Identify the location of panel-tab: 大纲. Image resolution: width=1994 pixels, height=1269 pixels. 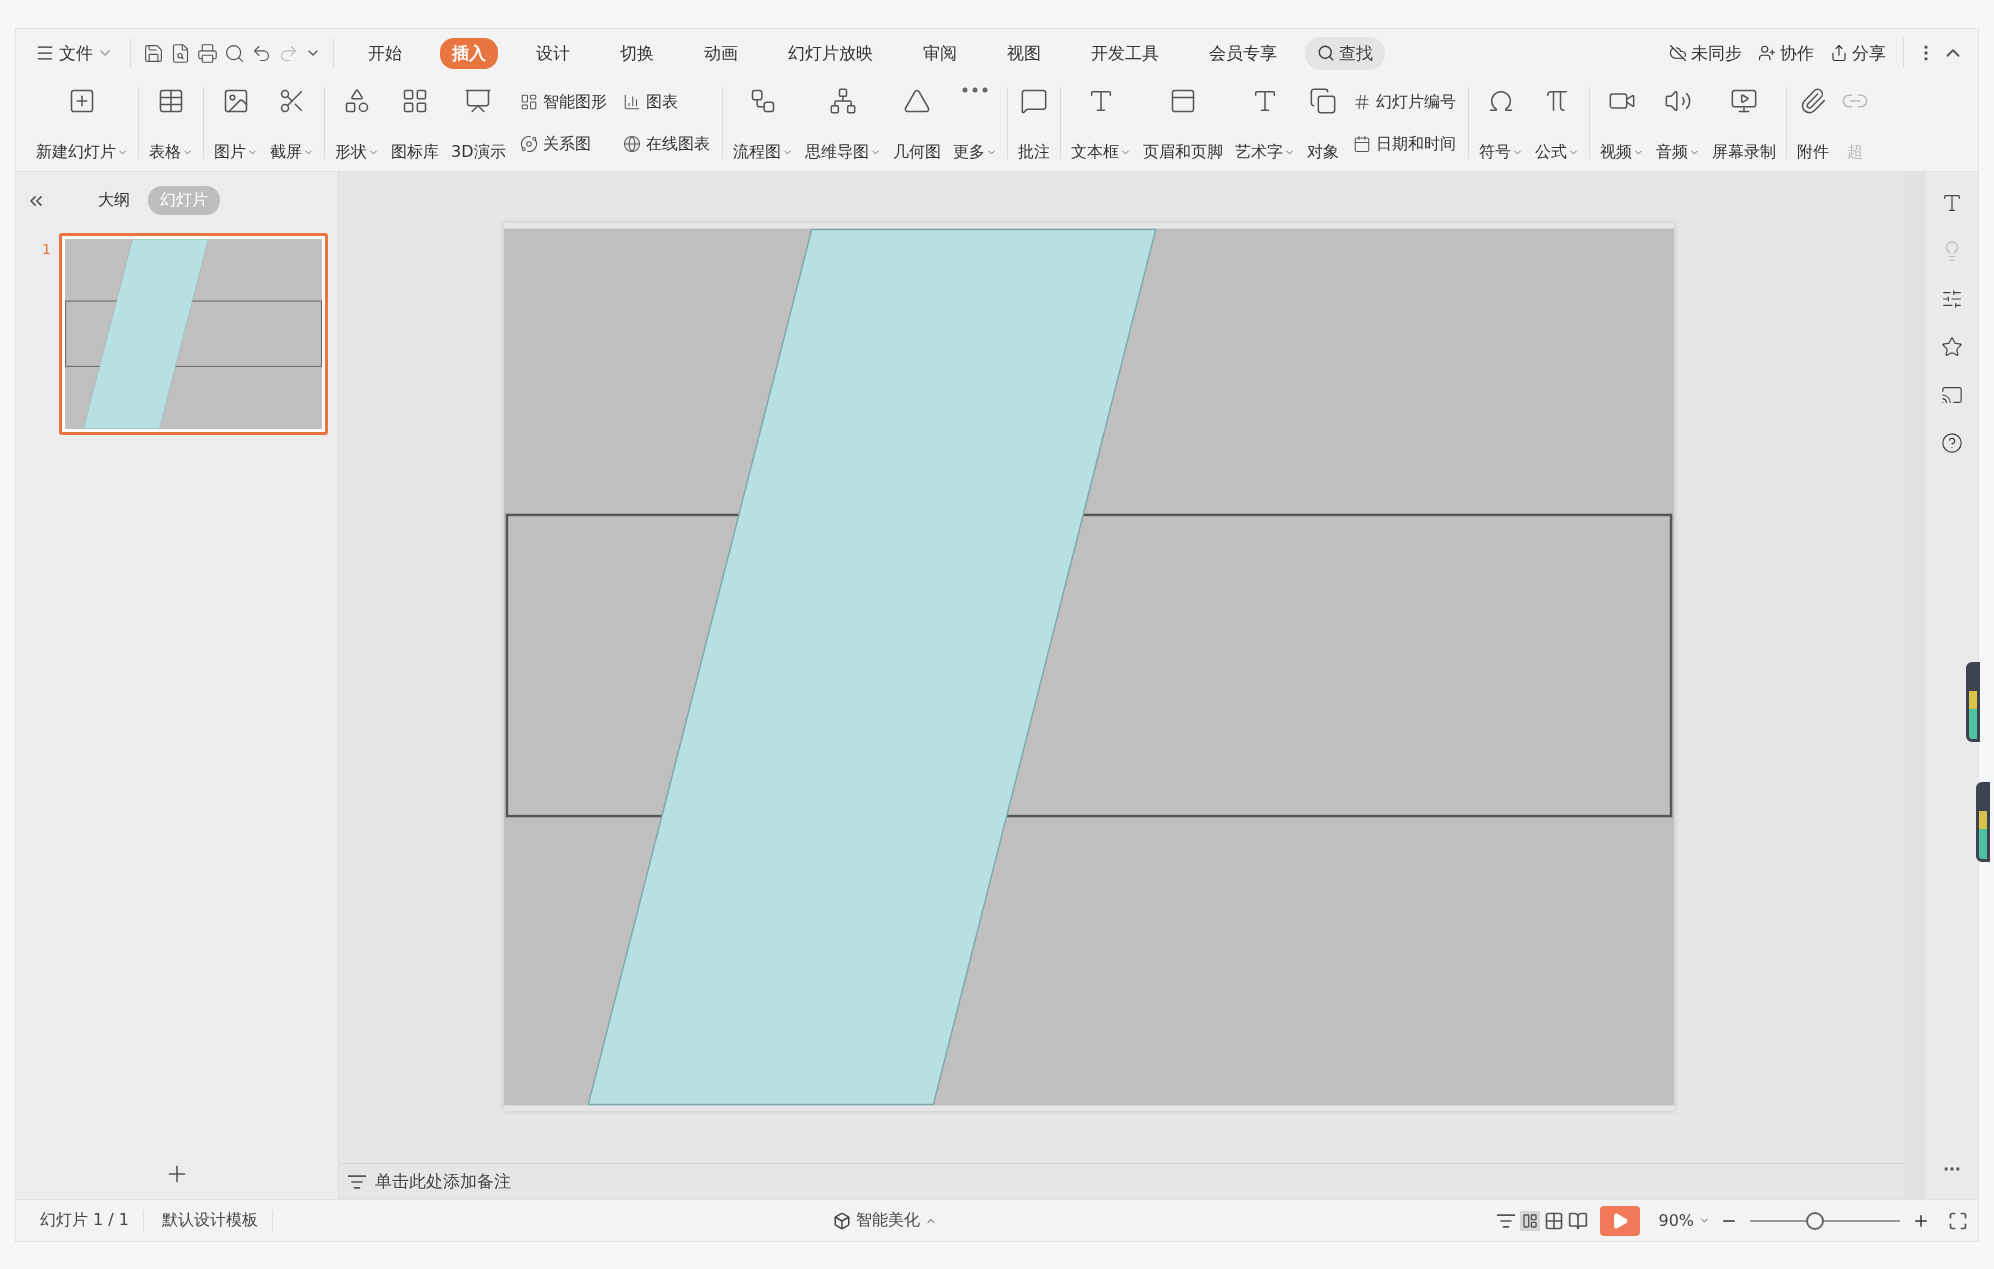
(114, 200).